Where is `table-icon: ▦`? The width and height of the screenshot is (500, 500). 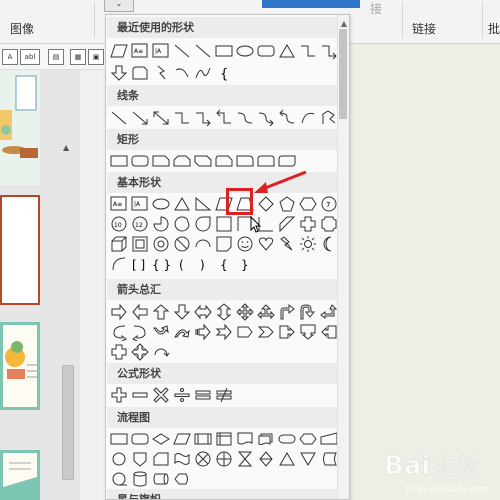 table-icon: ▦ is located at coordinates (78, 57).